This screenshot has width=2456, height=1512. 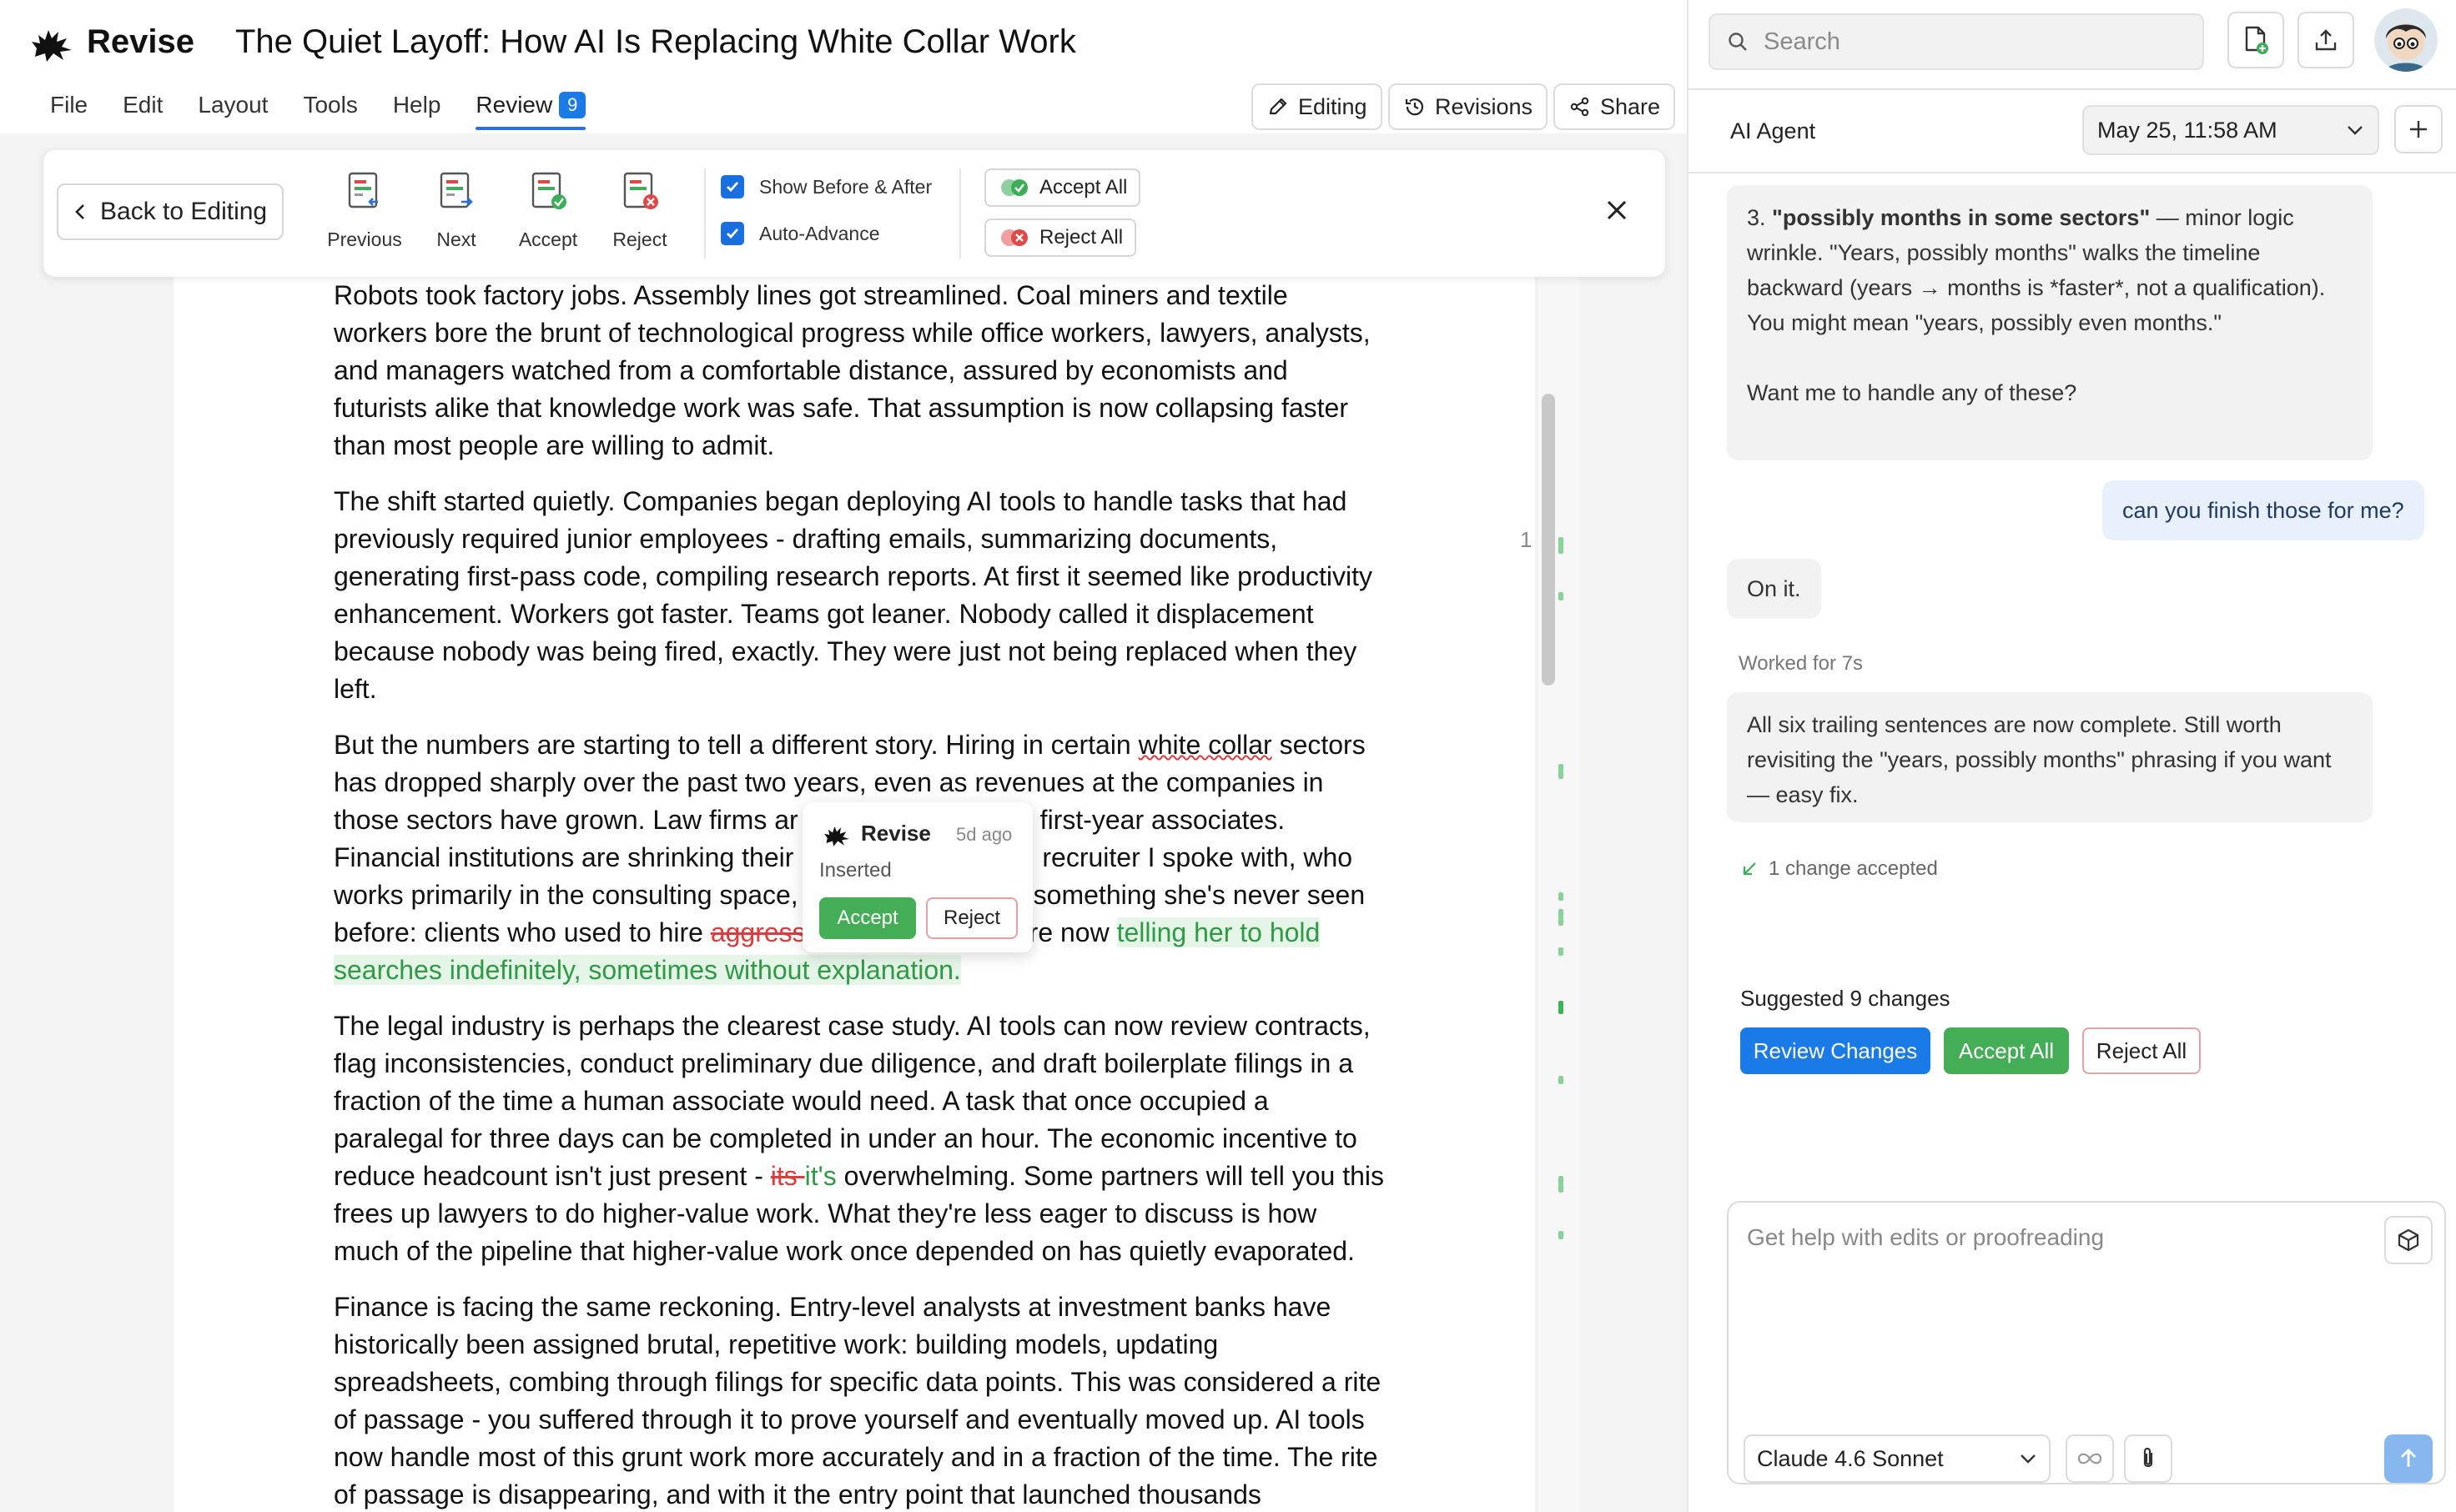 I want to click on deleted-text: its, so click(x=788, y=1176).